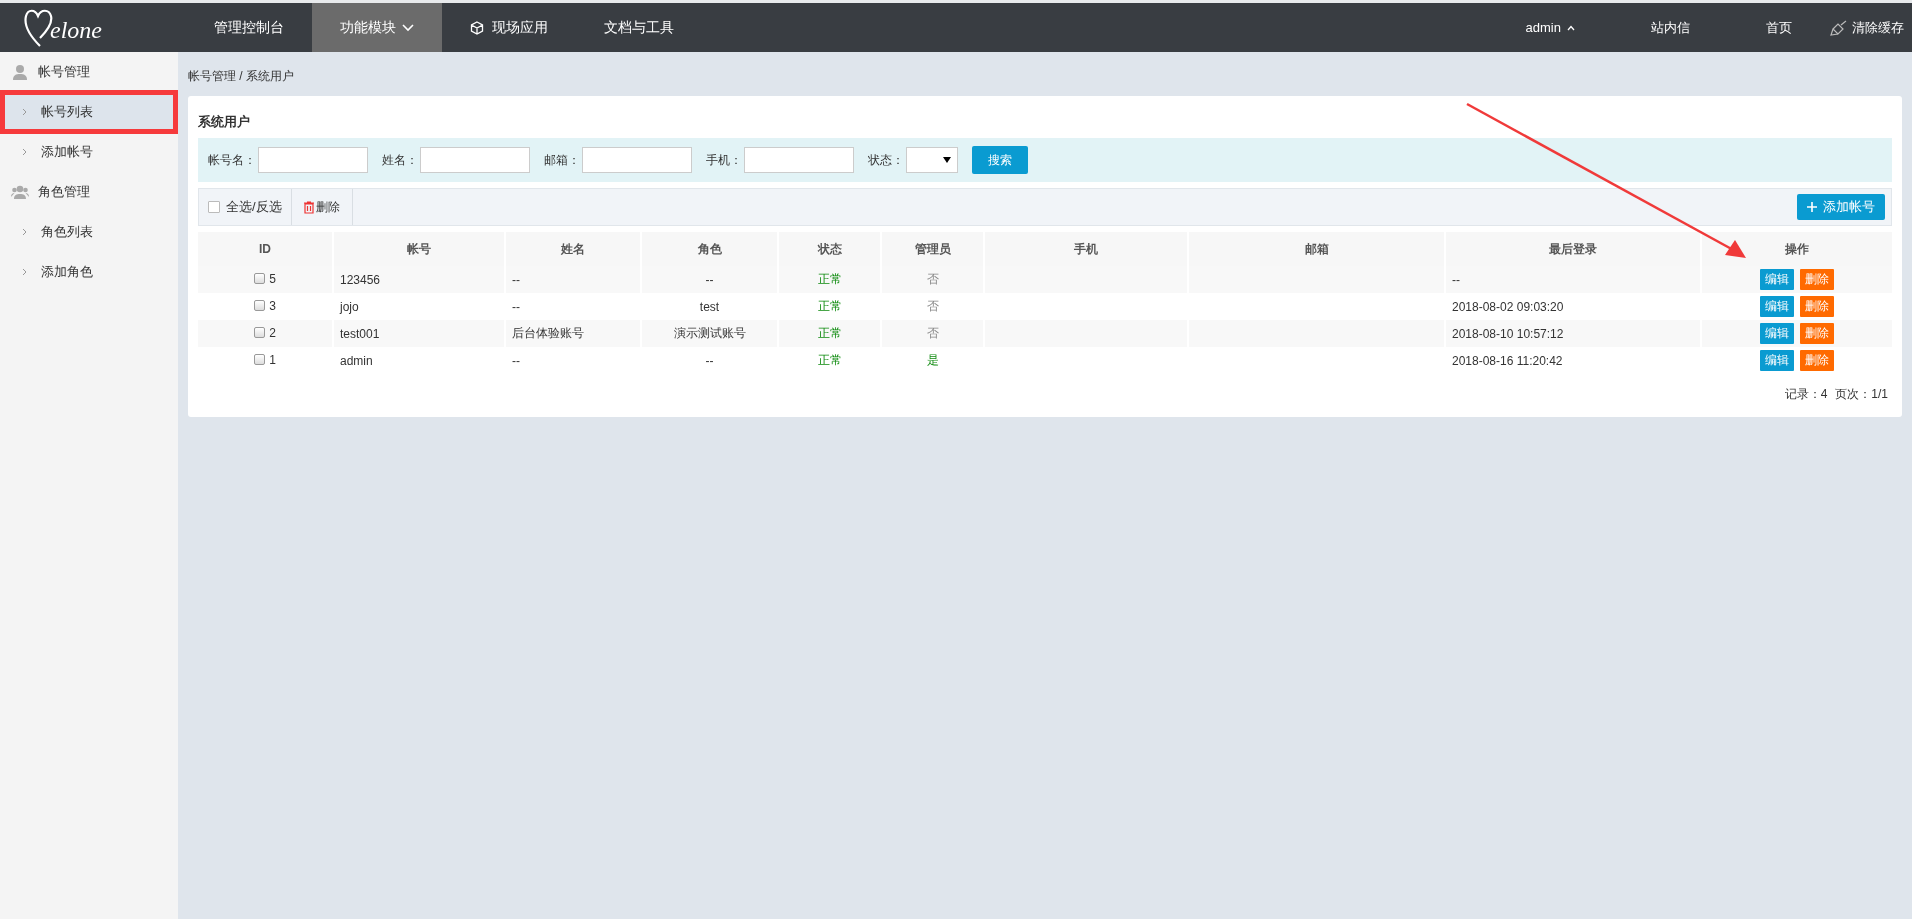  Describe the element at coordinates (265, 249) in the screenshot. I see `column-header: ID` at that location.